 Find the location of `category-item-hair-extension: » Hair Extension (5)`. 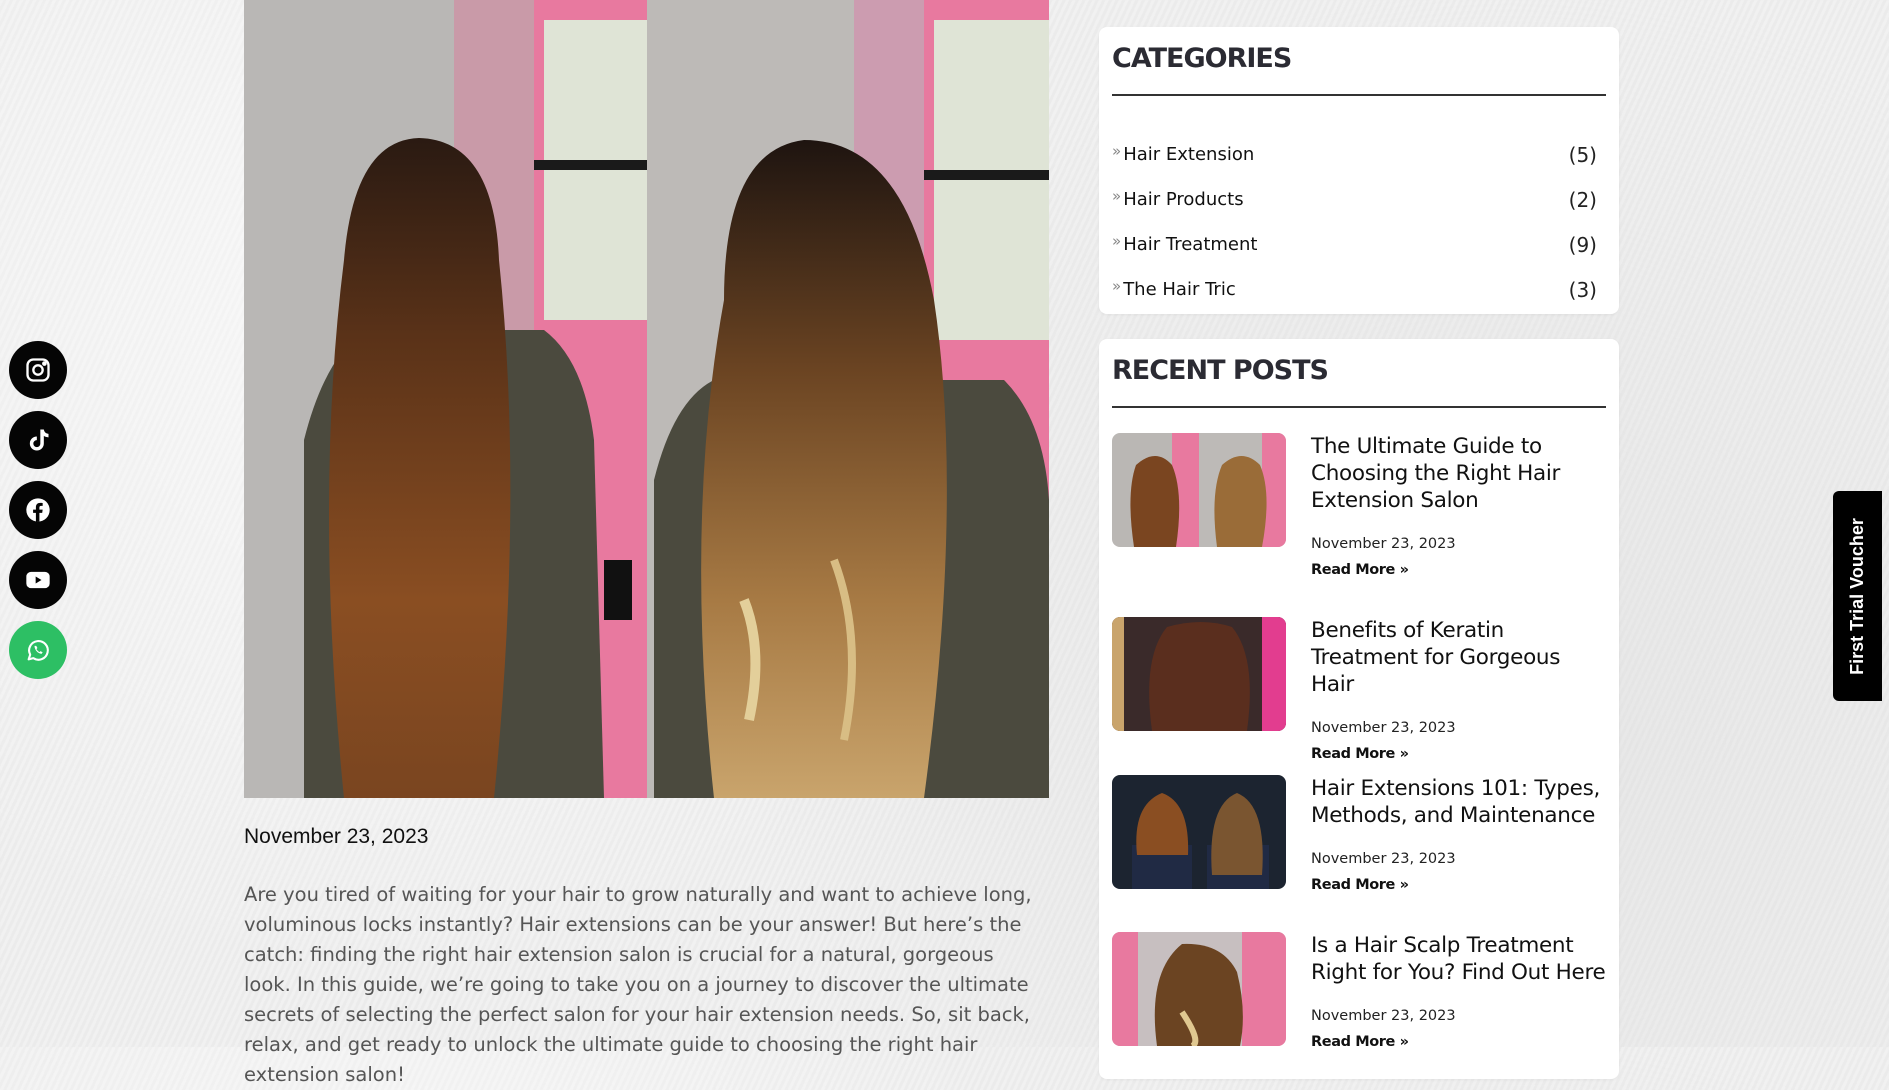

category-item-hair-extension: » Hair Extension (5) is located at coordinates (1354, 154).